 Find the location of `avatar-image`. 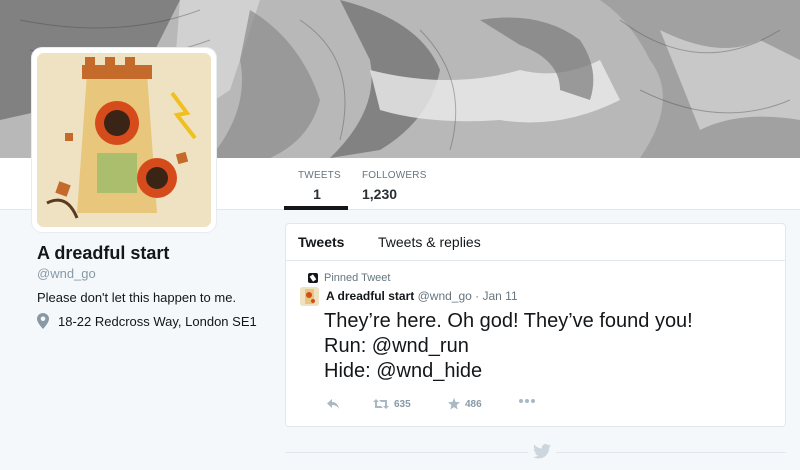

avatar-image is located at coordinates (124, 140).